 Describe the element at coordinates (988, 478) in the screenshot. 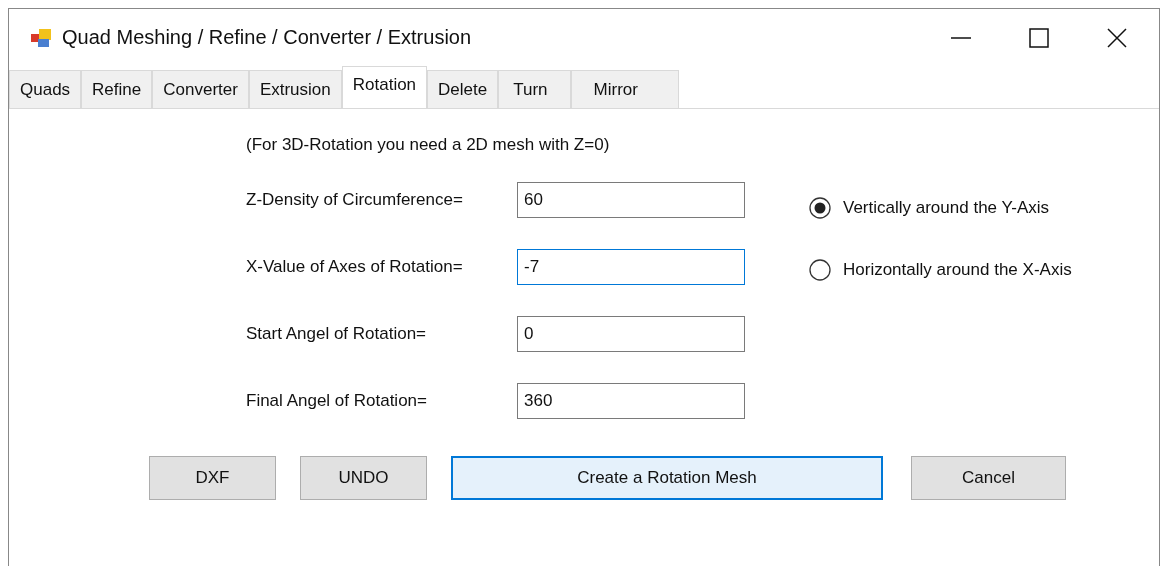

I see `action-button: Cancel` at that location.